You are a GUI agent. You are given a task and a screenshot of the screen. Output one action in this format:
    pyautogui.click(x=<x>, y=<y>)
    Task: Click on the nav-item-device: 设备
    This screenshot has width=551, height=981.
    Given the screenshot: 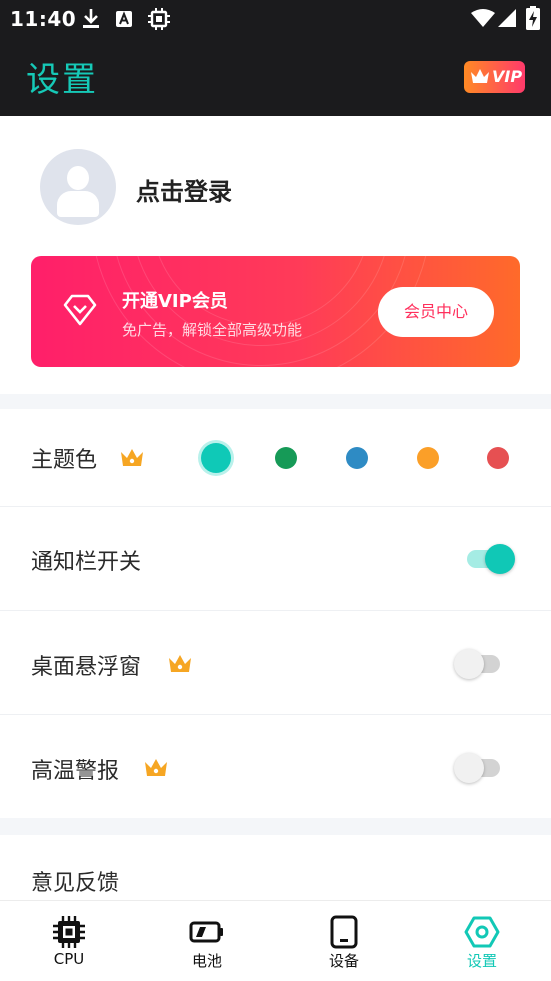 What is the action you would take?
    pyautogui.click(x=344, y=941)
    